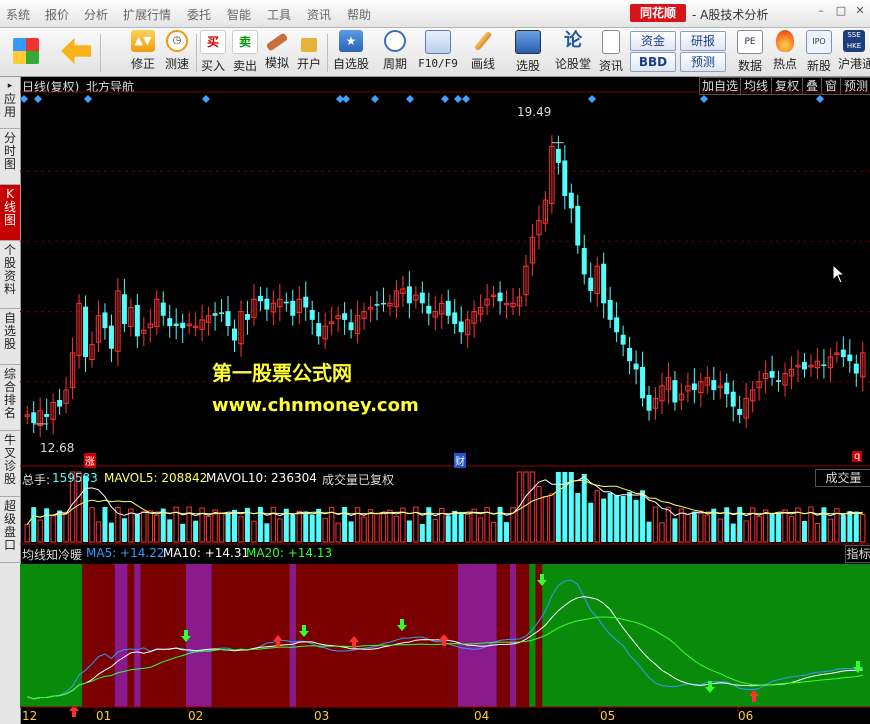 The height and width of the screenshot is (724, 870). I want to click on sidebar-item-apps: ▸ 应用, so click(10, 103).